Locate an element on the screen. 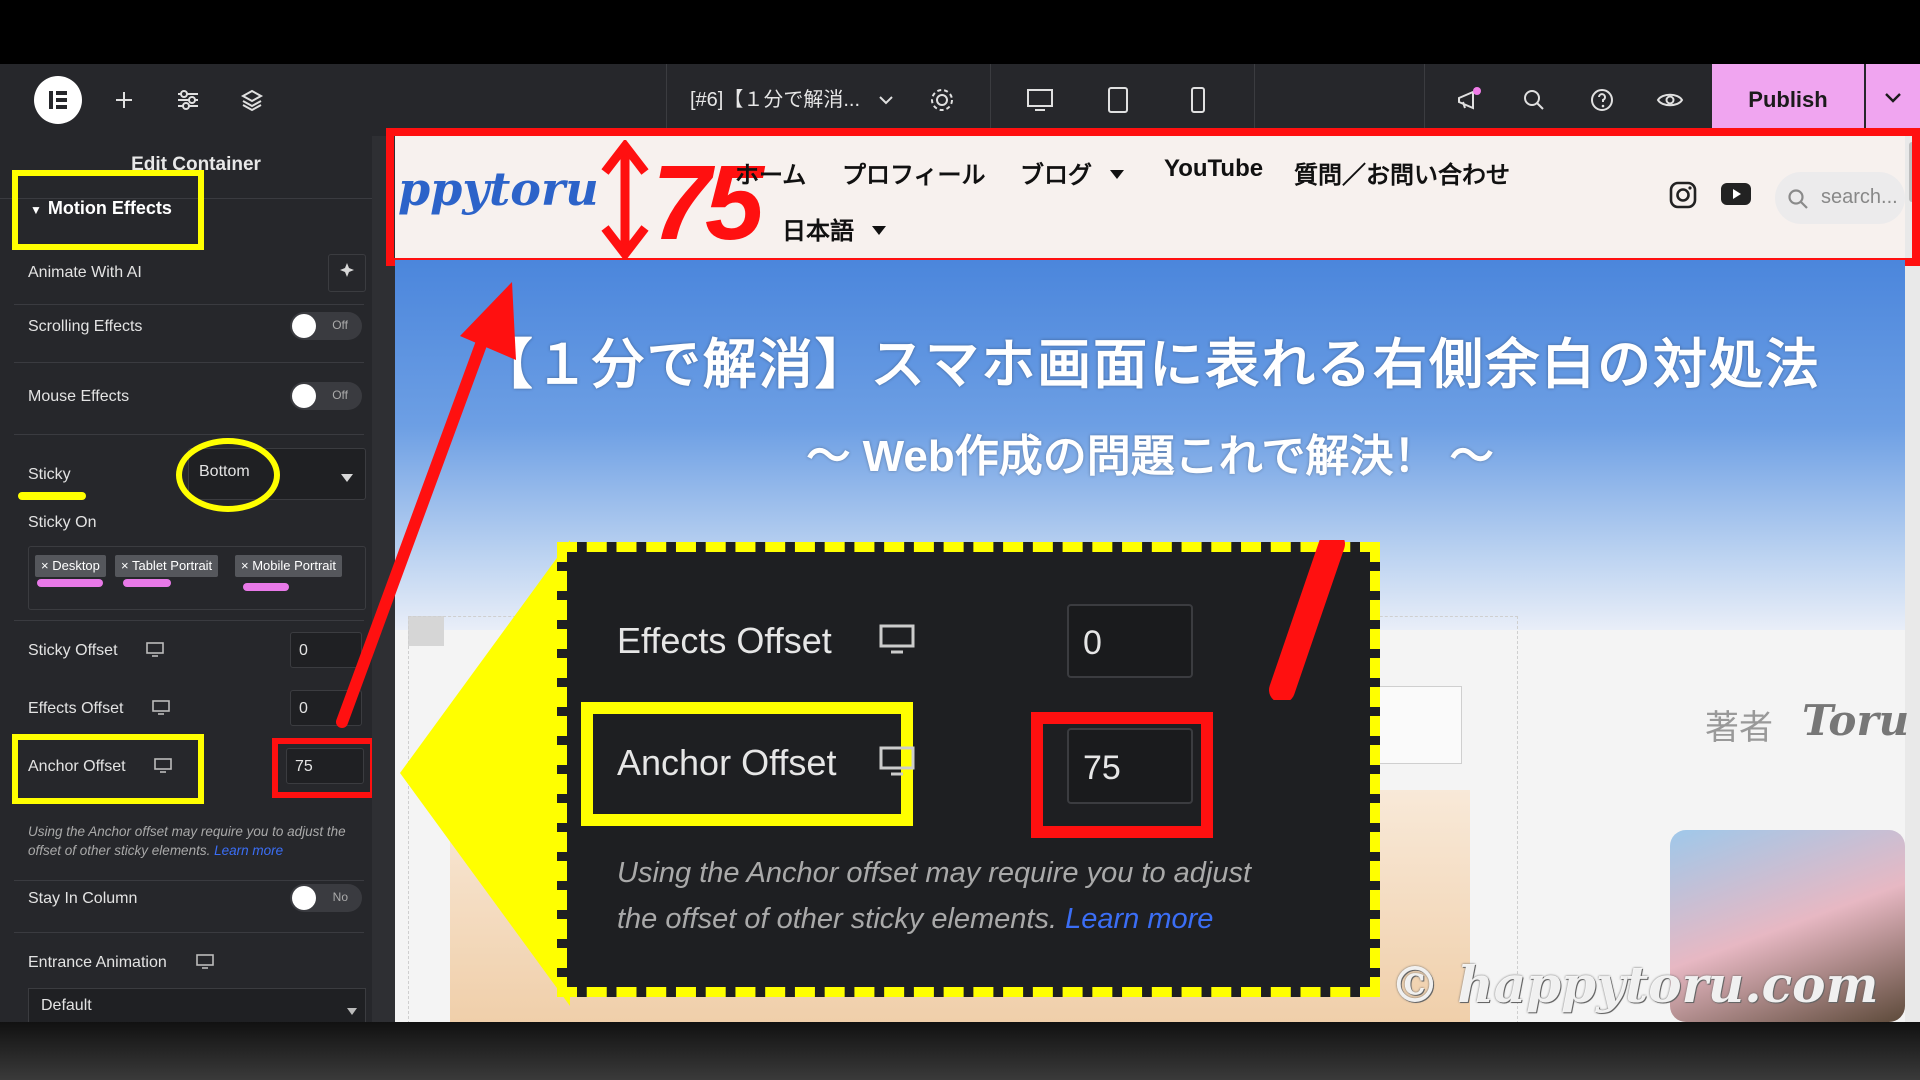 The image size is (1920, 1080). page-settings-gear-icon is located at coordinates (942, 100).